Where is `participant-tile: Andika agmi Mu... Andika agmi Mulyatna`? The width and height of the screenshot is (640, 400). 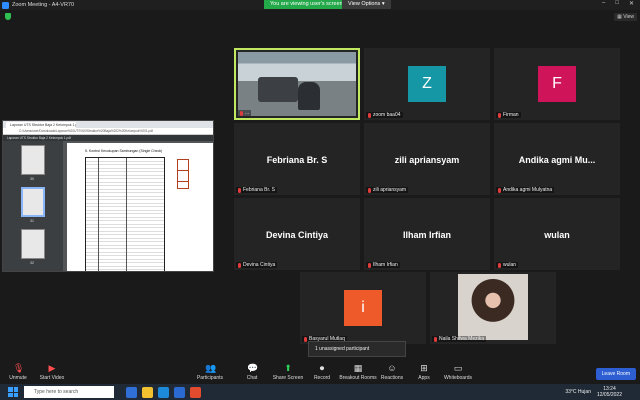
participant-tile: Andika agmi Mu... Andika agmi Mulyatna is located at coordinates (557, 159).